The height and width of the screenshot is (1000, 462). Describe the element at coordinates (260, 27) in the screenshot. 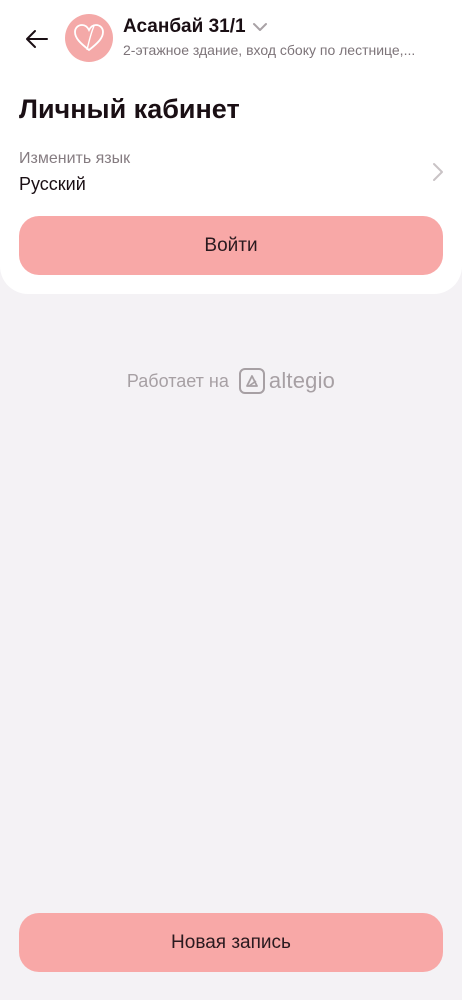

I see `chevron-down-icon` at that location.